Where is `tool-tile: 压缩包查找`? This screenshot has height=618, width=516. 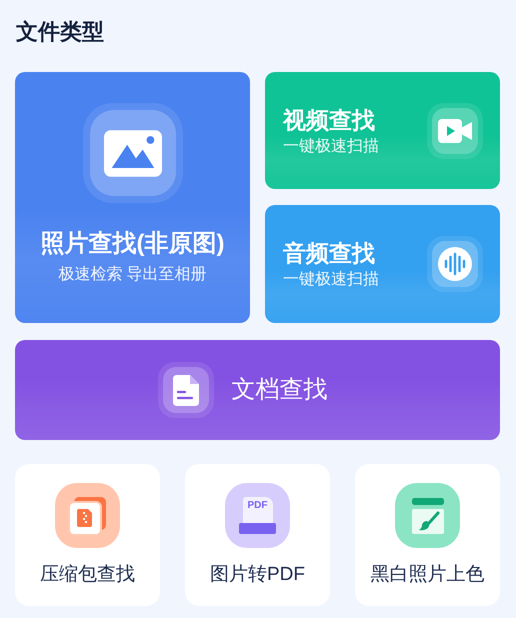 tool-tile: 压缩包查找 is located at coordinates (87, 535).